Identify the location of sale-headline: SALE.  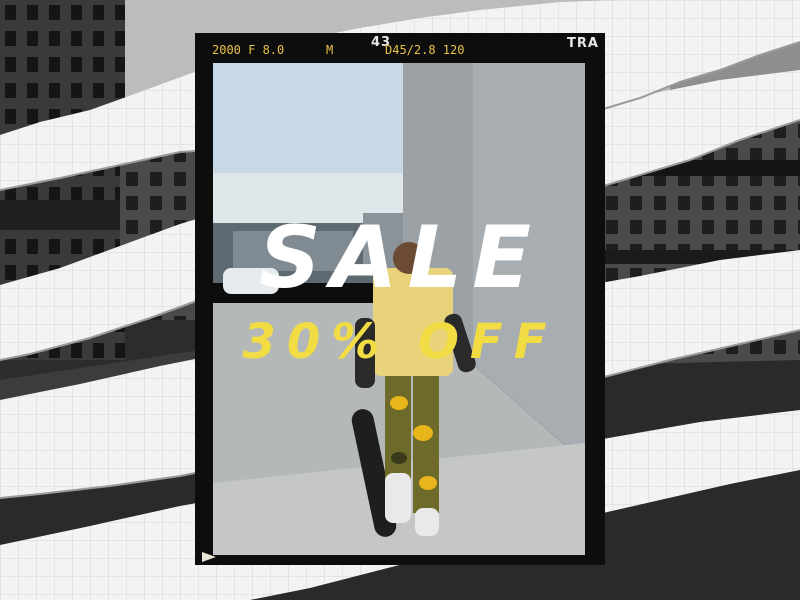
(400, 258).